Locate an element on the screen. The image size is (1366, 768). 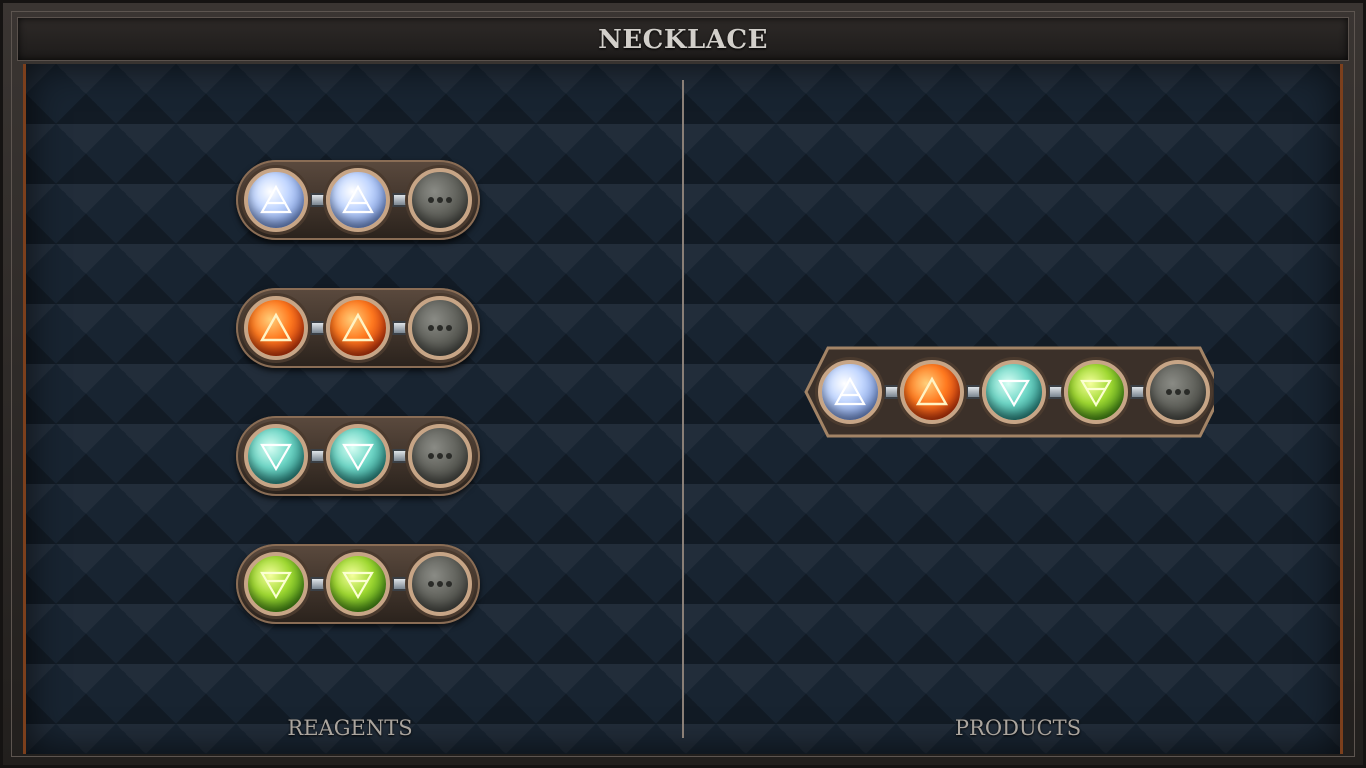
reagents-label: REAGENTS is located at coordinates (350, 728).